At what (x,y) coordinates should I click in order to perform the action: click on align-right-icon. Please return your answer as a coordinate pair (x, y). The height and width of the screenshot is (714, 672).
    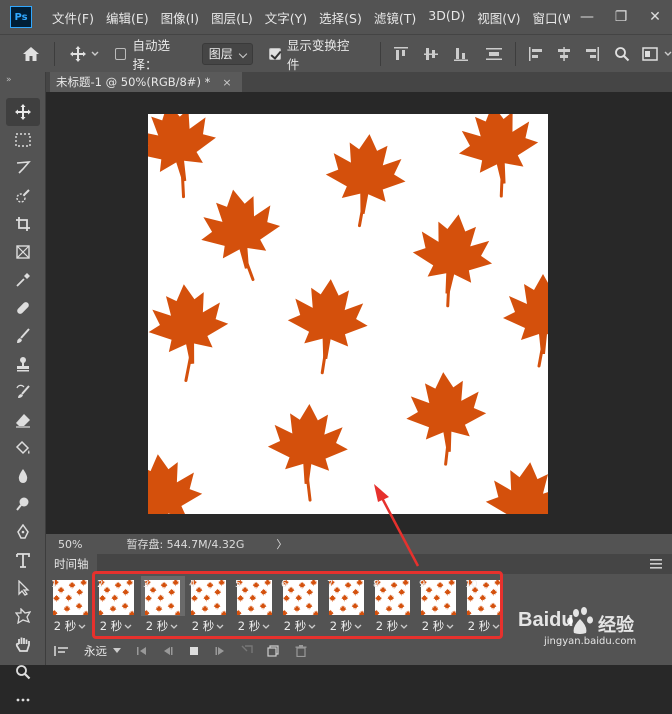
    Looking at the image, I should click on (592, 54).